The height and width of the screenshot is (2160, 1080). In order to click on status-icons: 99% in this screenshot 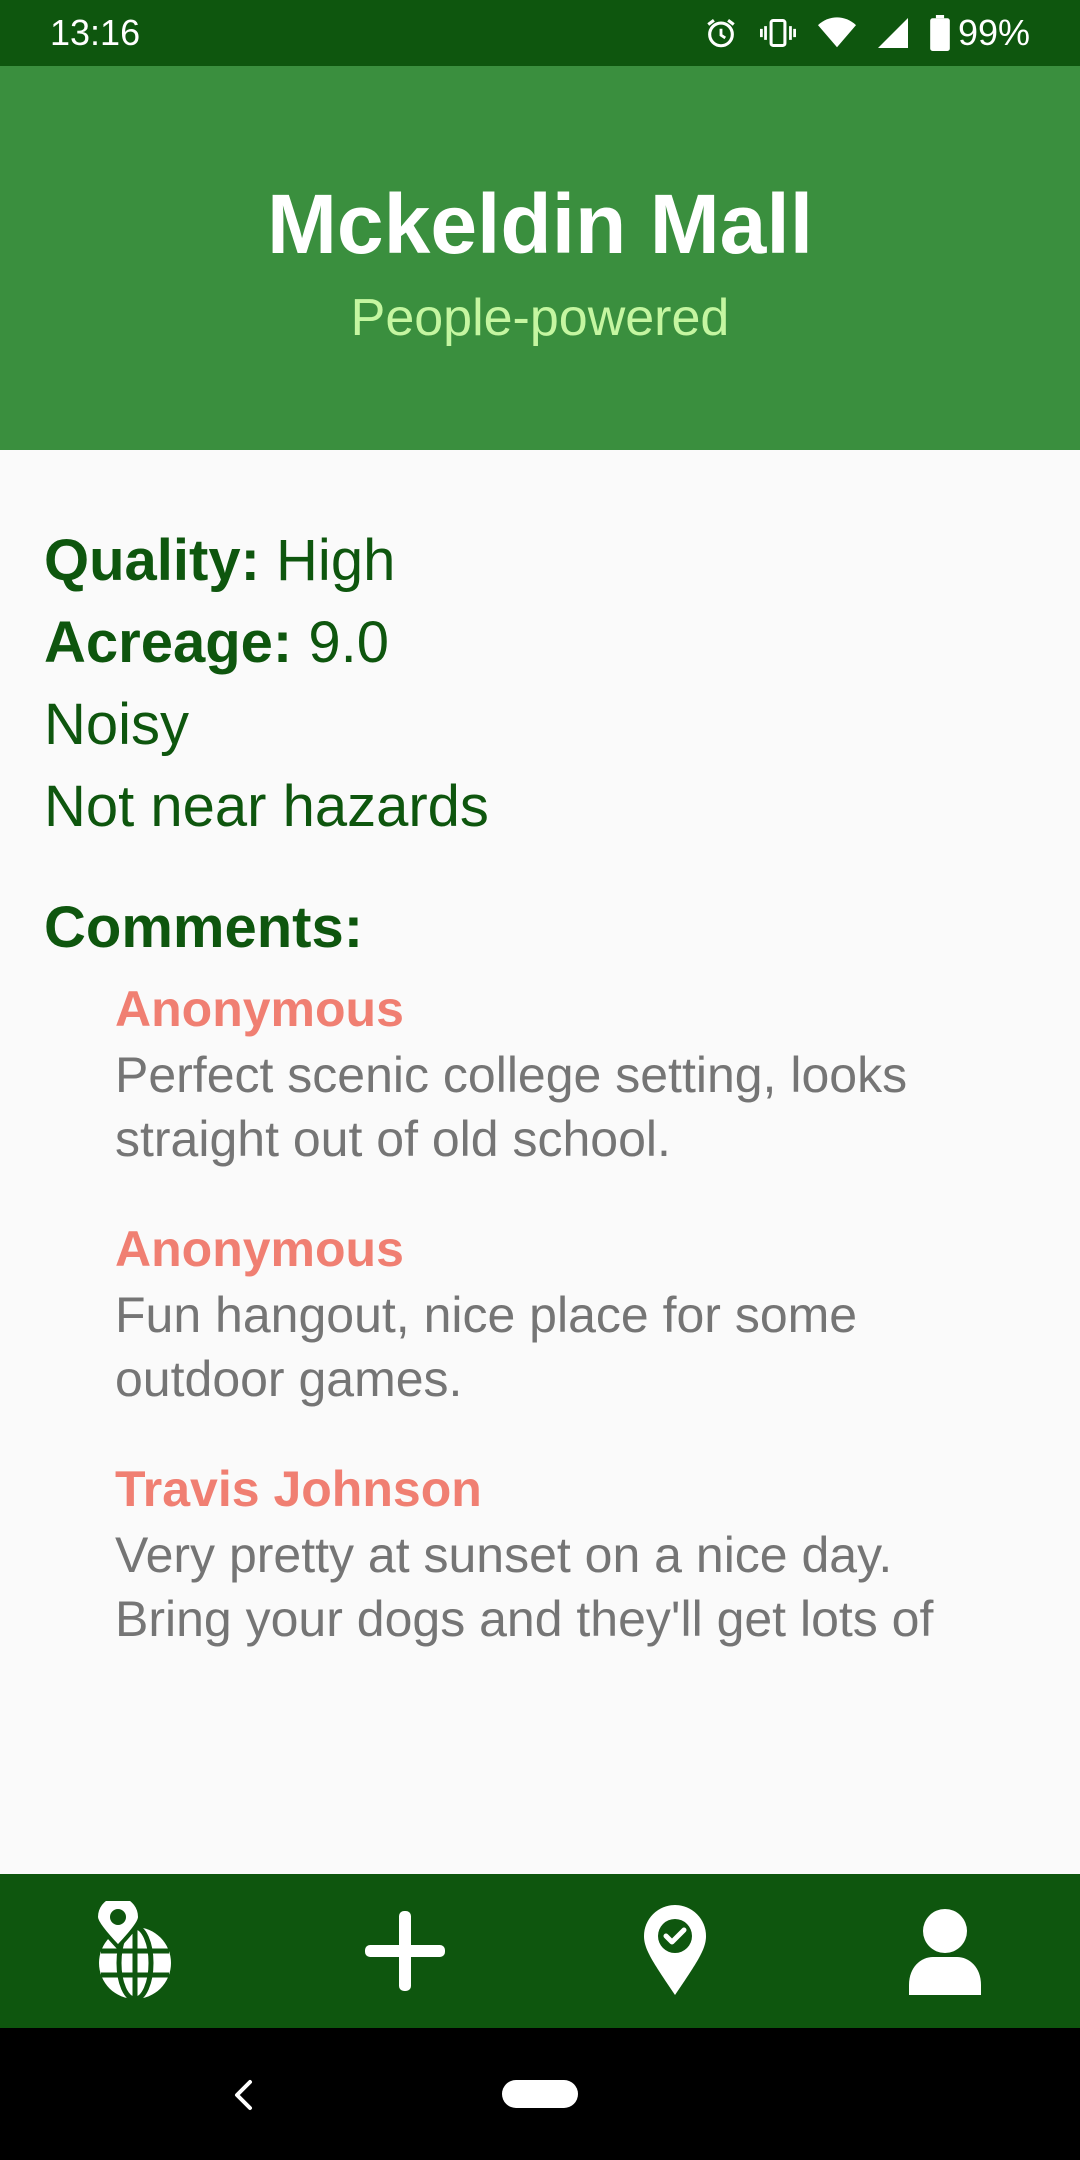, I will do `click(867, 33)`.